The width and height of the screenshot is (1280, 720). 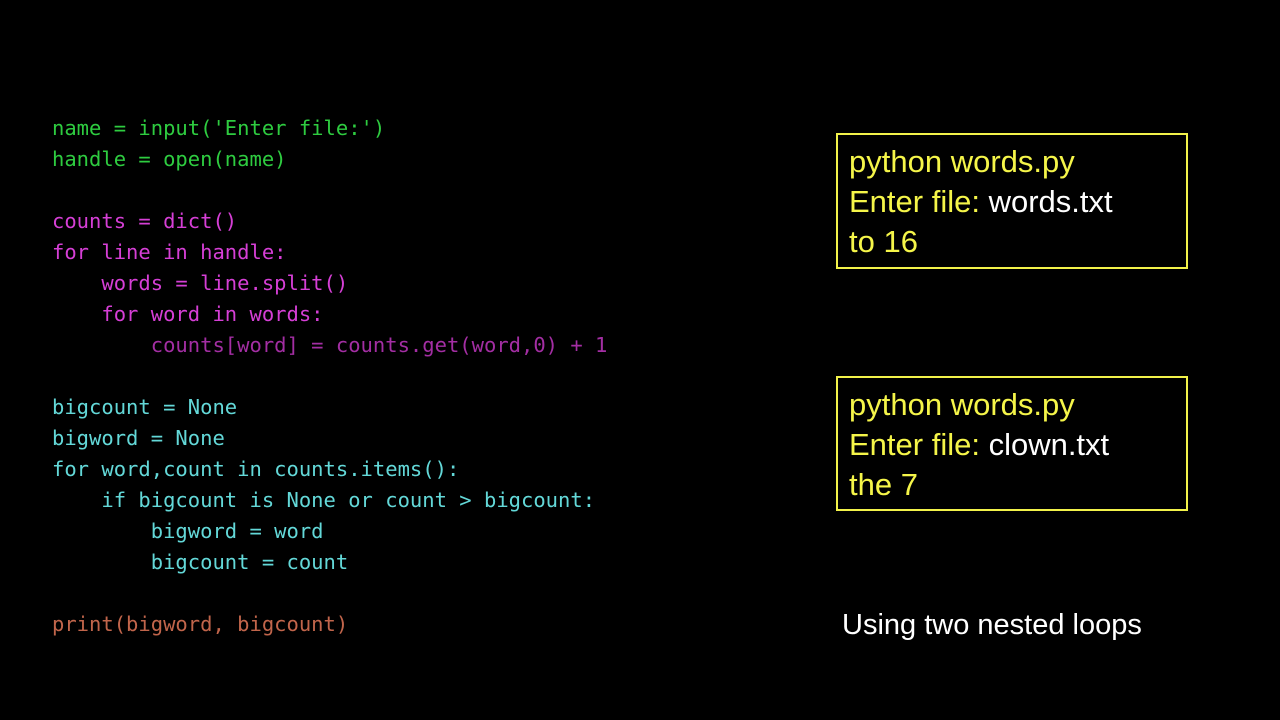 What do you see at coordinates (1049, 444) in the screenshot?
I see `output-filename: clown.txt` at bounding box center [1049, 444].